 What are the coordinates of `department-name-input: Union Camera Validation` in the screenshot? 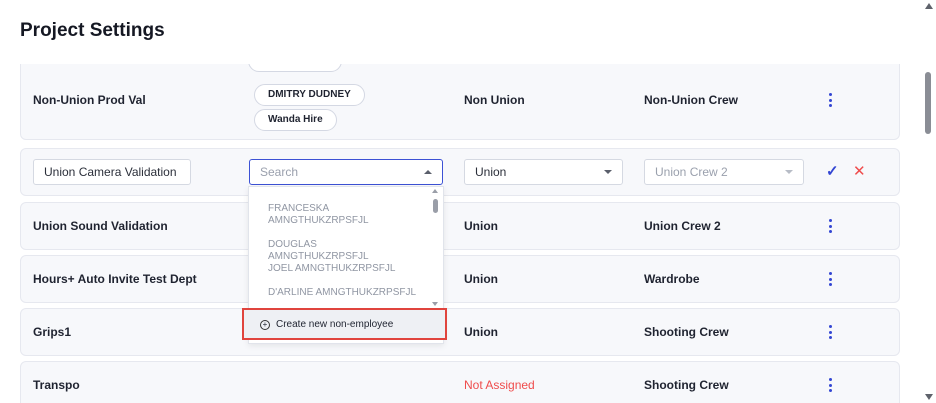 It's located at (112, 172).